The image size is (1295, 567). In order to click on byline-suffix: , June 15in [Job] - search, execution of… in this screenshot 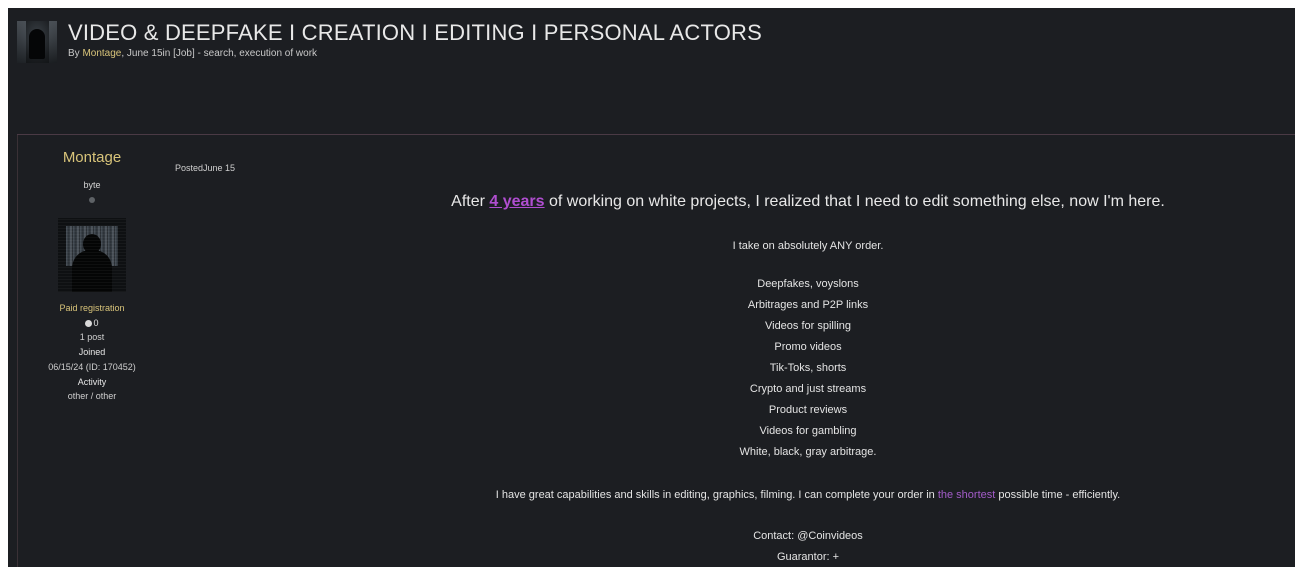, I will do `click(219, 53)`.